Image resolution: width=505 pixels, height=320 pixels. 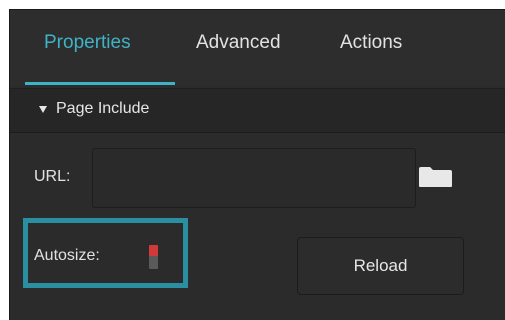 What do you see at coordinates (153, 250) in the screenshot?
I see `toggle-on-indicator` at bounding box center [153, 250].